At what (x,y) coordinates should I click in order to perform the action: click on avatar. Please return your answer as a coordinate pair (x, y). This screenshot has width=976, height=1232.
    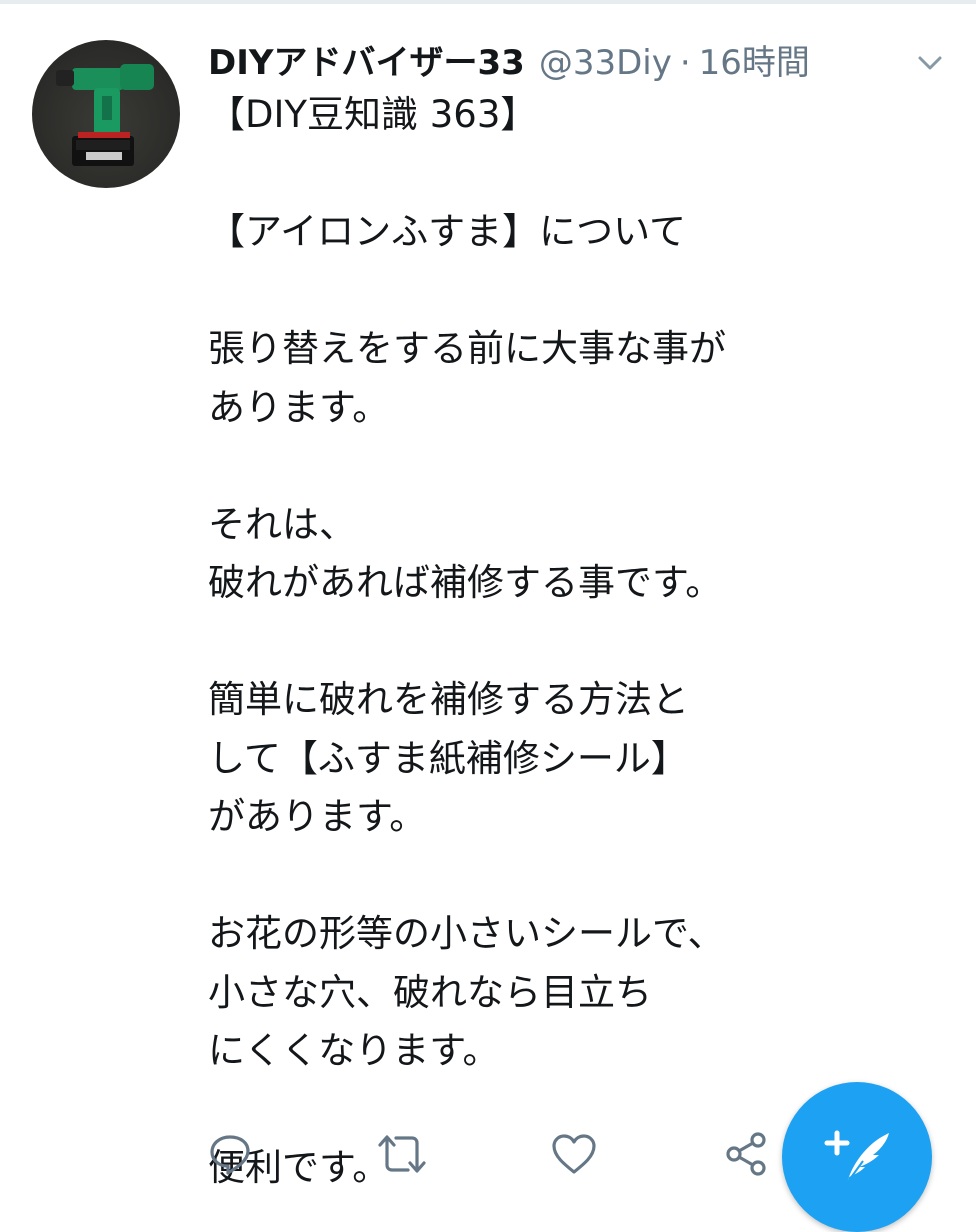
    Looking at the image, I should click on (106, 114).